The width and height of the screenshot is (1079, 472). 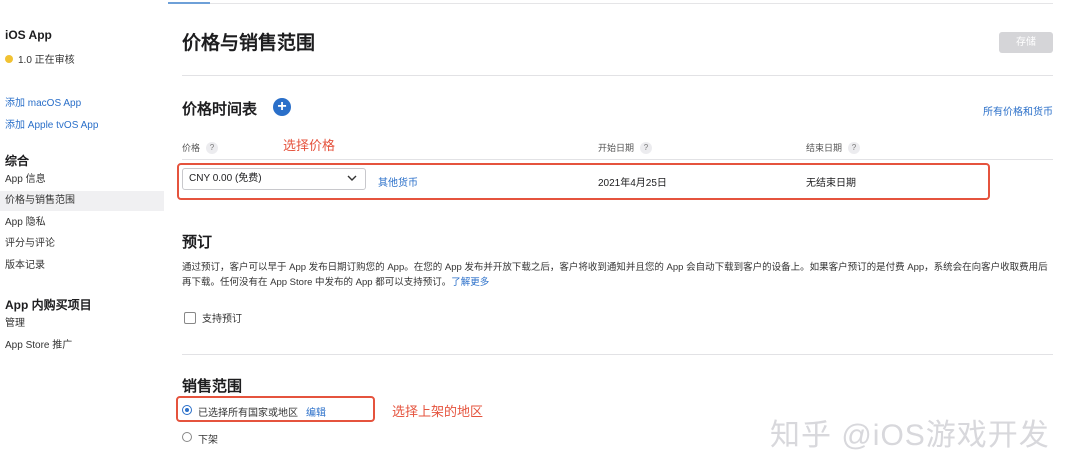 I want to click on annotation-box-price-row, so click(x=583, y=181).